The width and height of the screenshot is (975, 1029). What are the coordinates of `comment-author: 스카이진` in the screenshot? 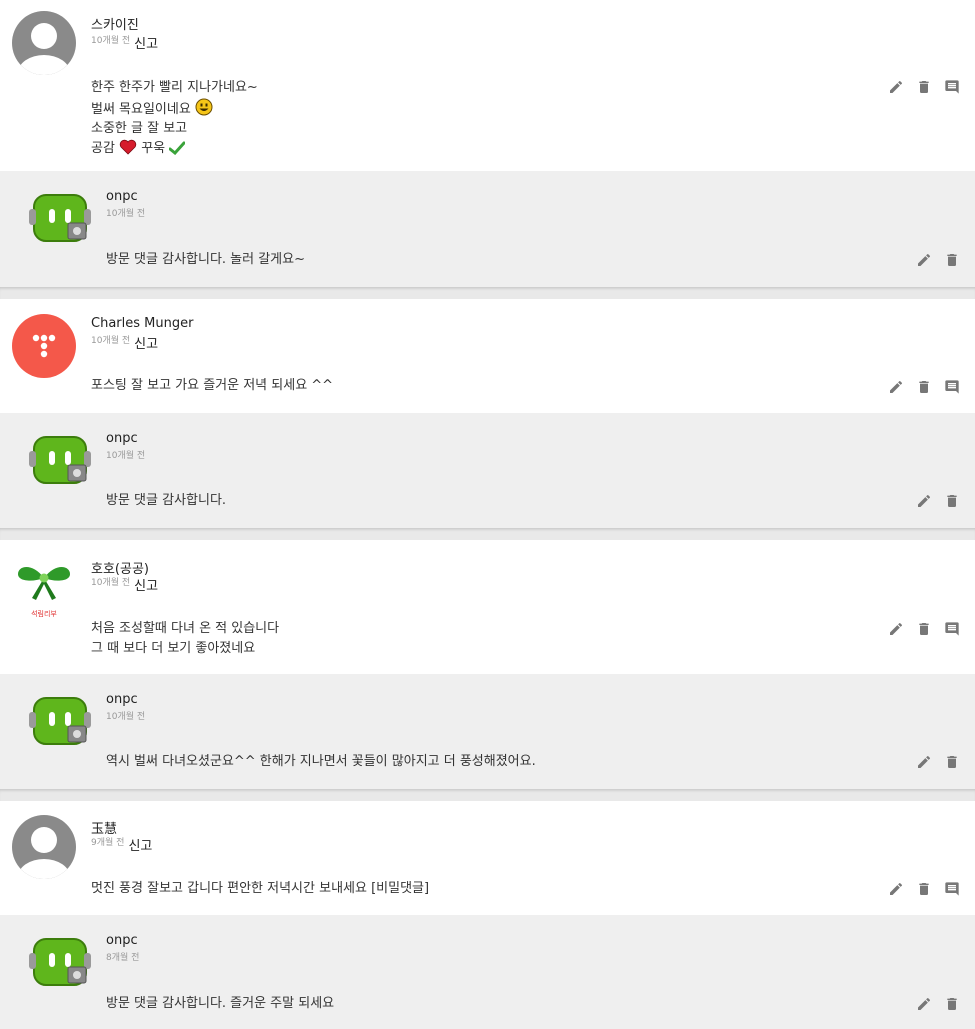 It's located at (115, 23).